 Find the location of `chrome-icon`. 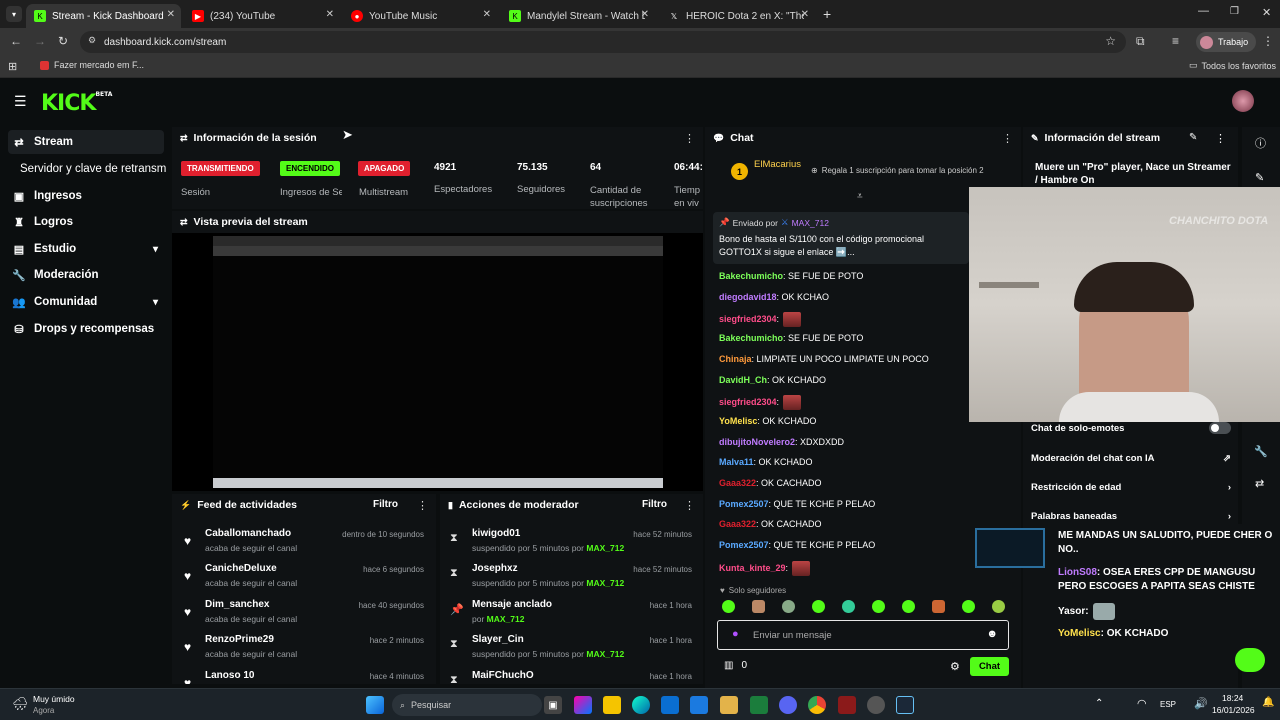

chrome-icon is located at coordinates (817, 705).